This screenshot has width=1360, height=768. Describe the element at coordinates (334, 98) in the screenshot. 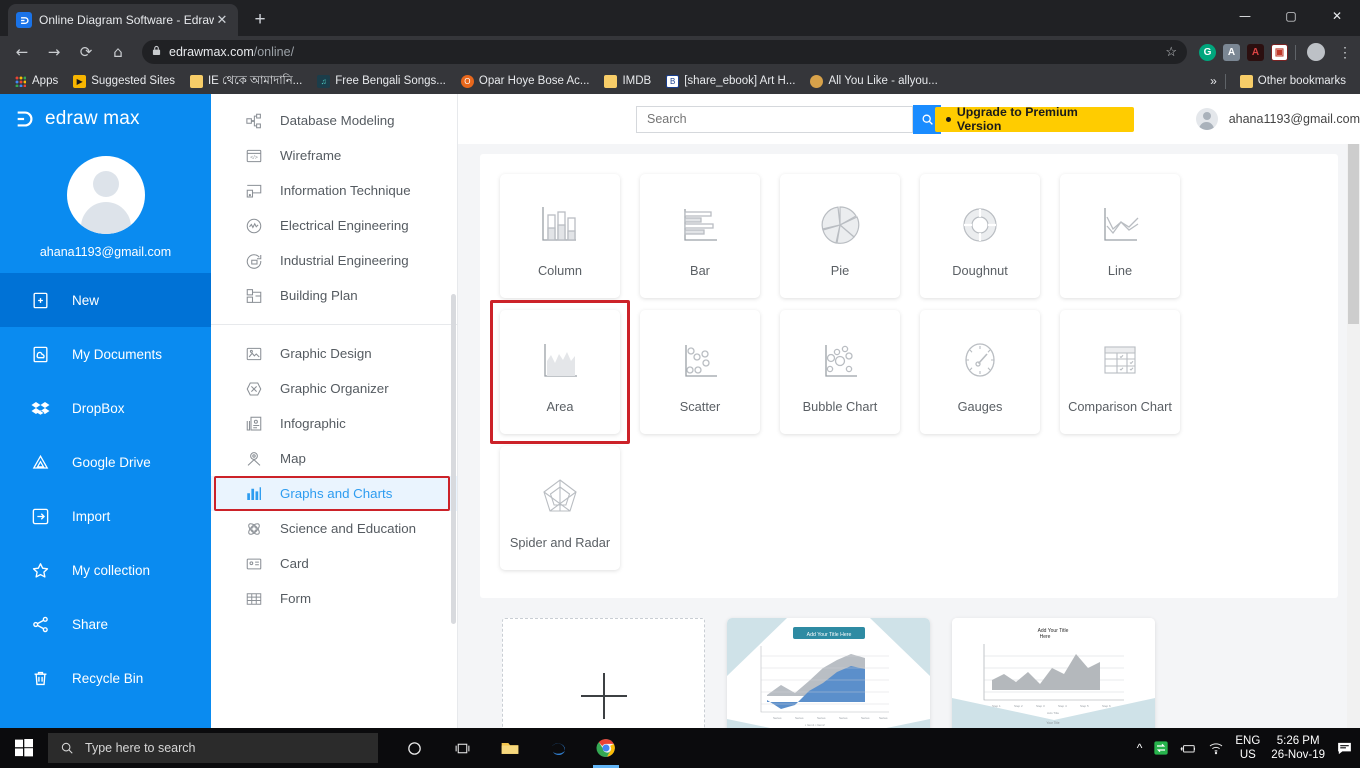

I see `category-partial` at that location.